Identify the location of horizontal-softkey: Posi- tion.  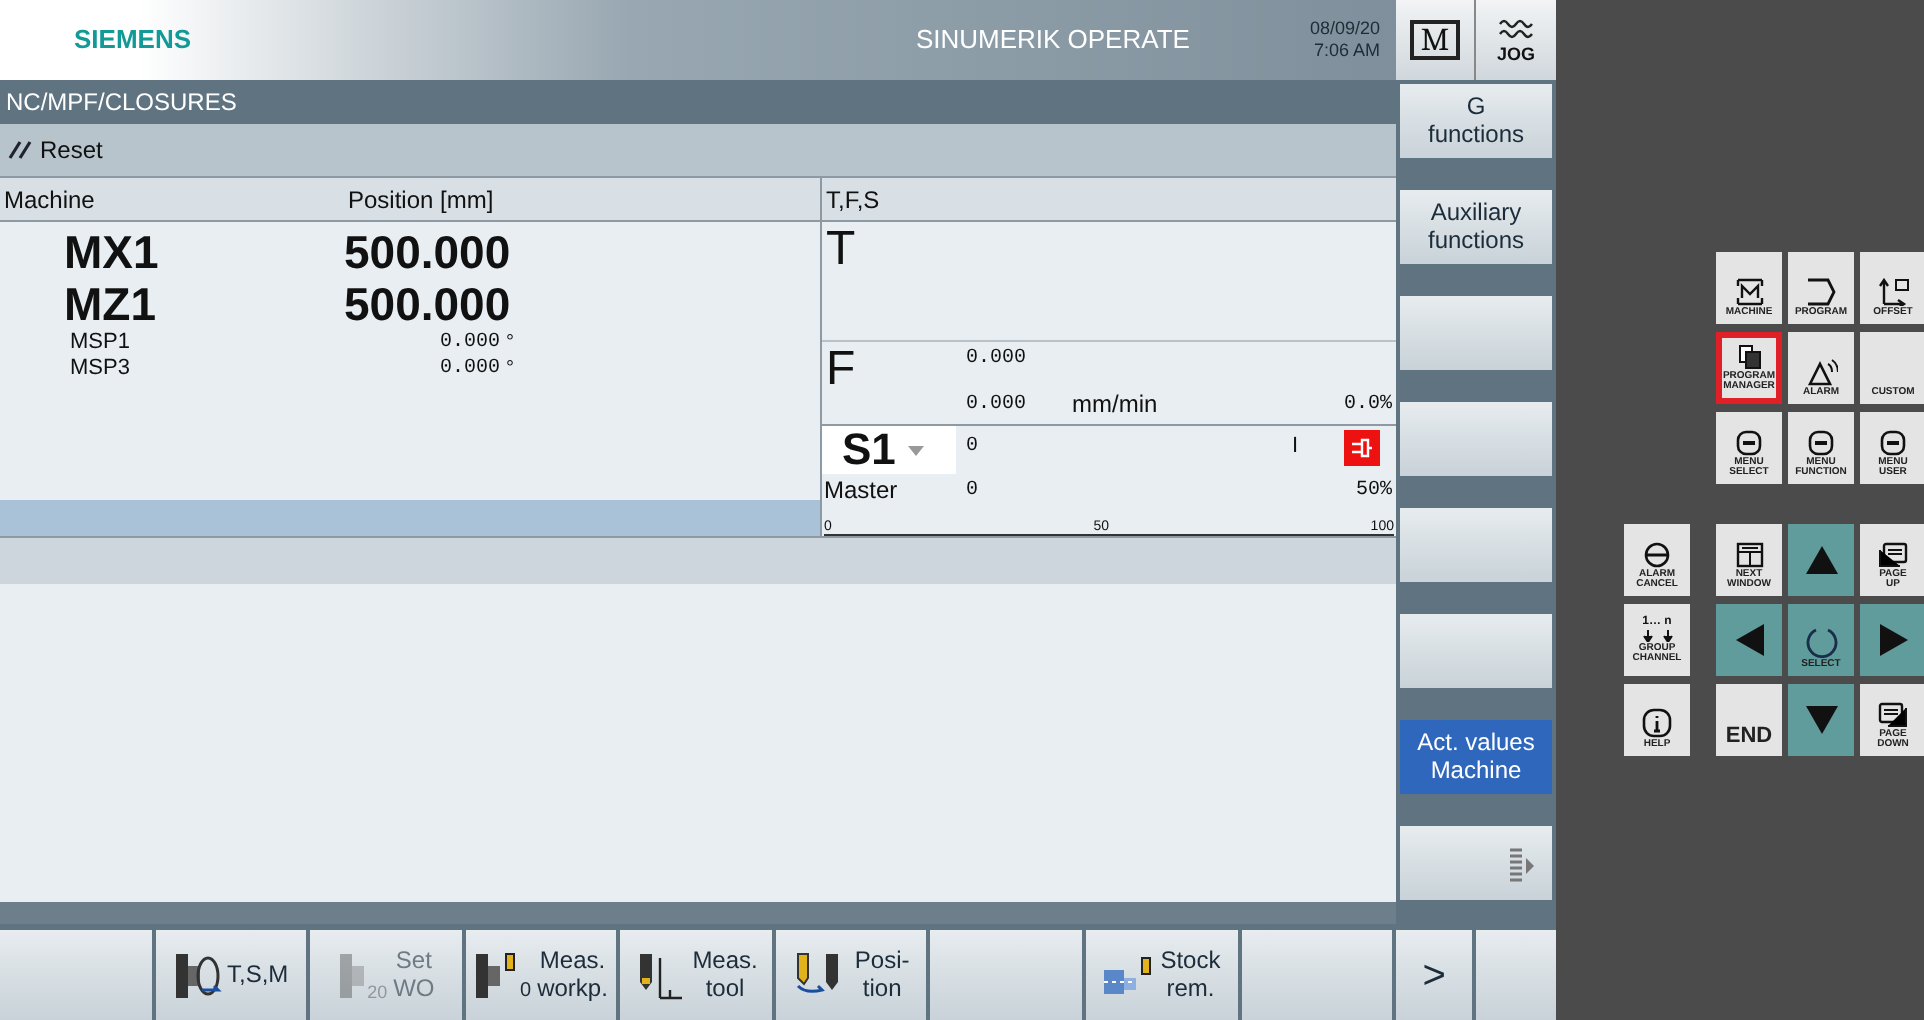
(851, 975).